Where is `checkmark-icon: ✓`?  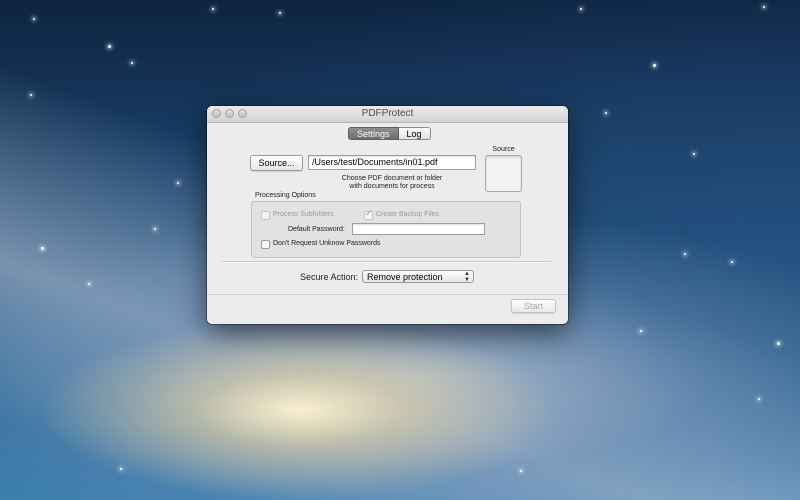
checkmark-icon: ✓ is located at coordinates (369, 213).